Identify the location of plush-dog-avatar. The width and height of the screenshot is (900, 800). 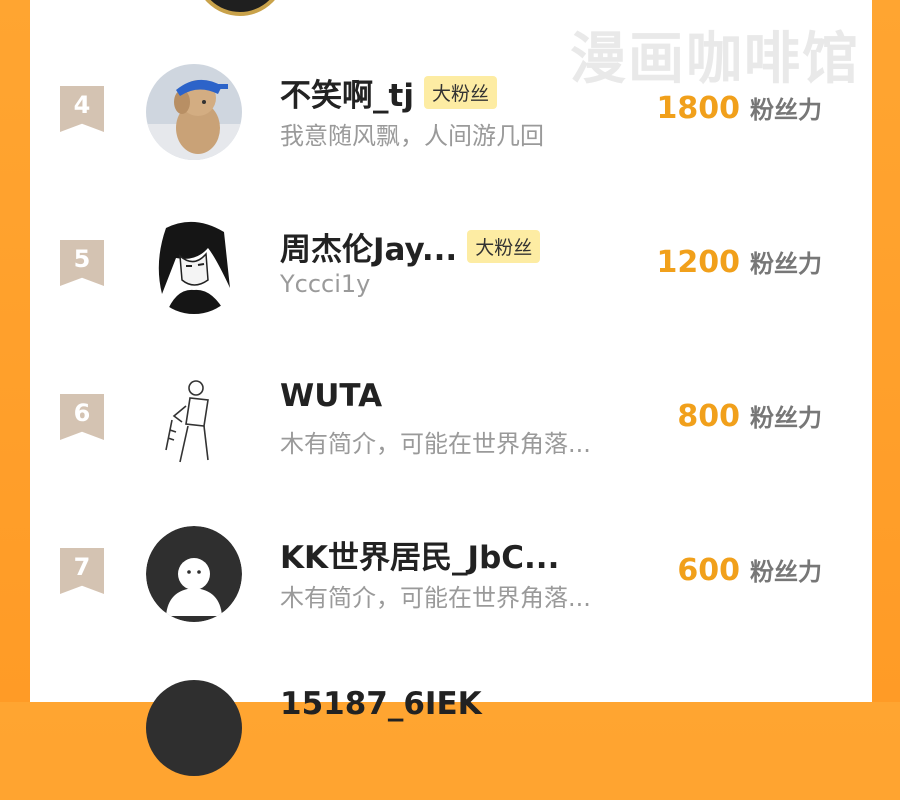
(194, 112).